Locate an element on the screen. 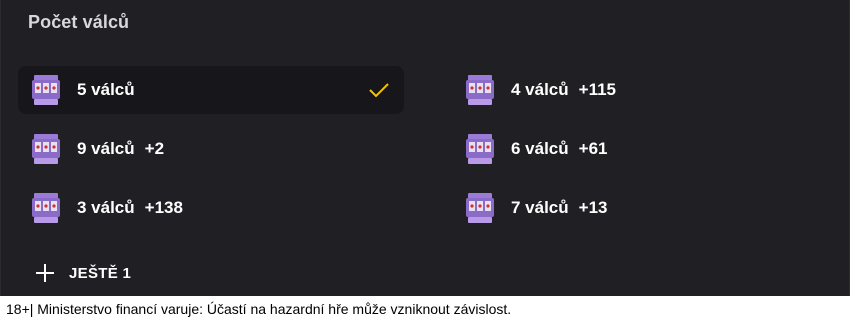 The height and width of the screenshot is (322, 850). option-count: +115 is located at coordinates (597, 89).